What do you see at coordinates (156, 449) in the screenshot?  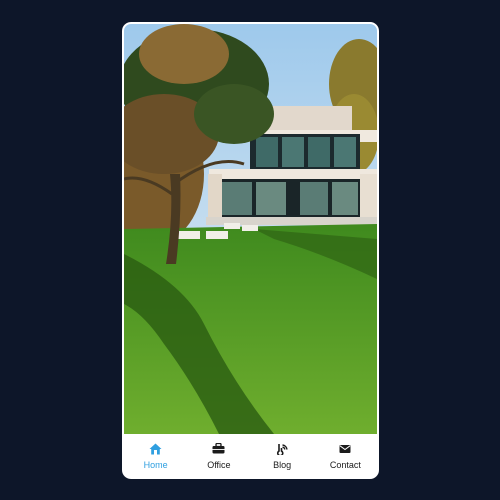 I see `home-icon` at bounding box center [156, 449].